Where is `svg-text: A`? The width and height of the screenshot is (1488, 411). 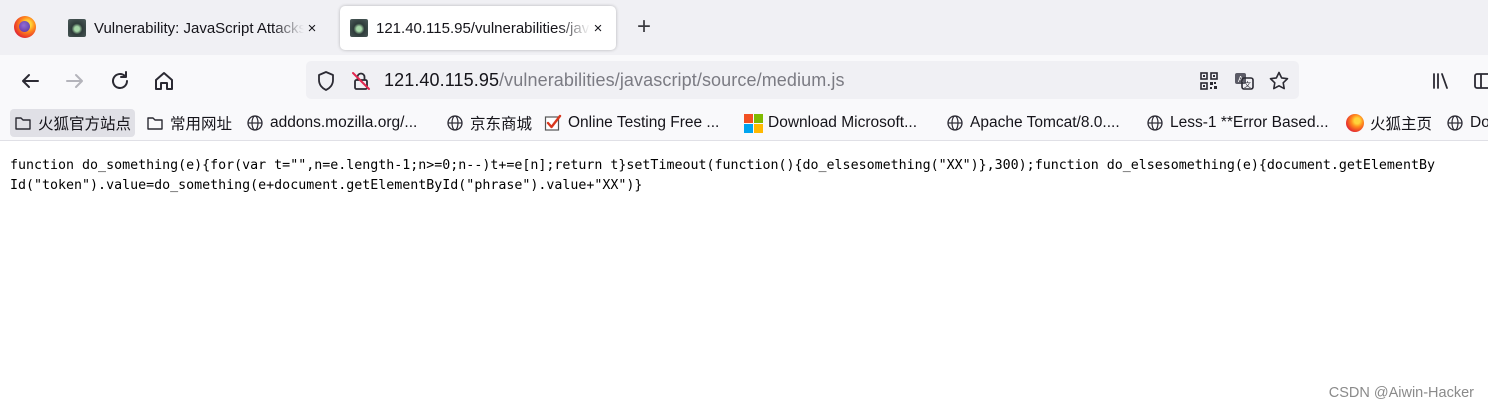
svg-text: A is located at coordinates (1241, 79).